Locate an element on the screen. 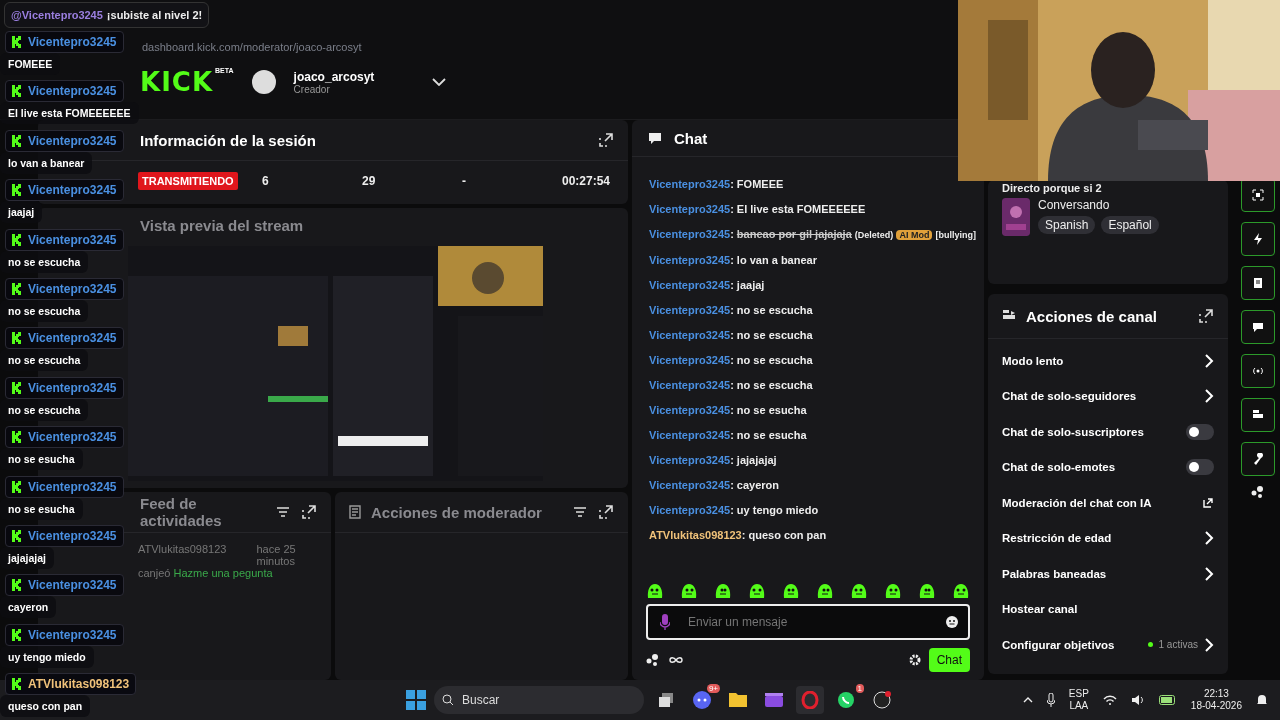 The width and height of the screenshot is (1280, 720). stat-value: 29 is located at coordinates (369, 181).